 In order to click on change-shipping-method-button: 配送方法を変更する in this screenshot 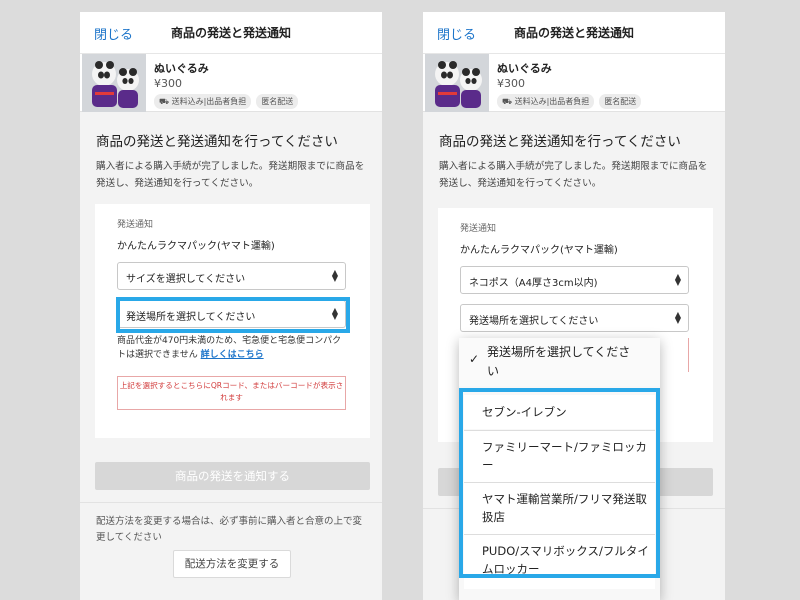, I will do `click(232, 564)`.